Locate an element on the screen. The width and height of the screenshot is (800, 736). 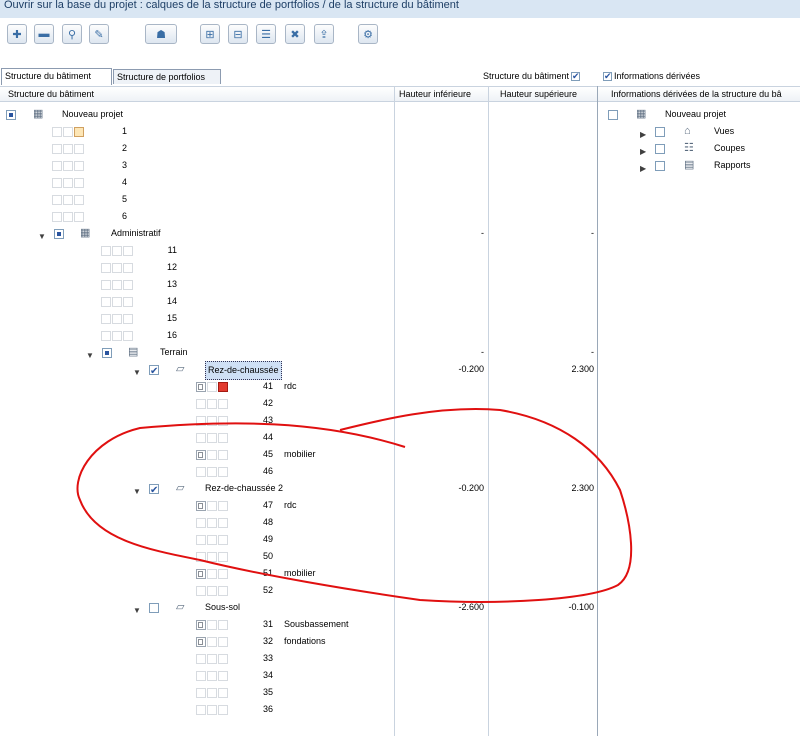
pane-divider is located at coordinates (597, 411).